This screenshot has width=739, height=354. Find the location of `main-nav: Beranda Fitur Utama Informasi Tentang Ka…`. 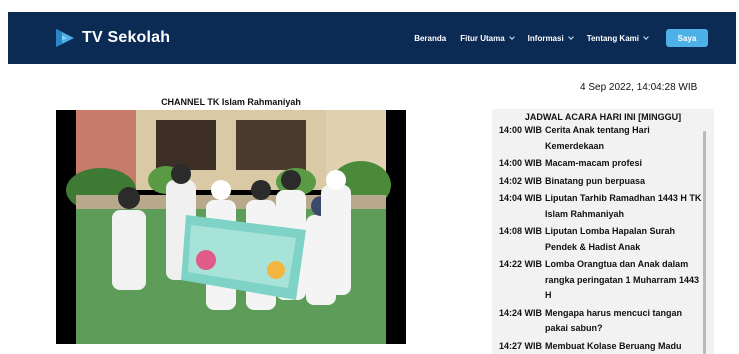

main-nav: Beranda Fitur Utama Informasi Tentang Ka… is located at coordinates (554, 38).